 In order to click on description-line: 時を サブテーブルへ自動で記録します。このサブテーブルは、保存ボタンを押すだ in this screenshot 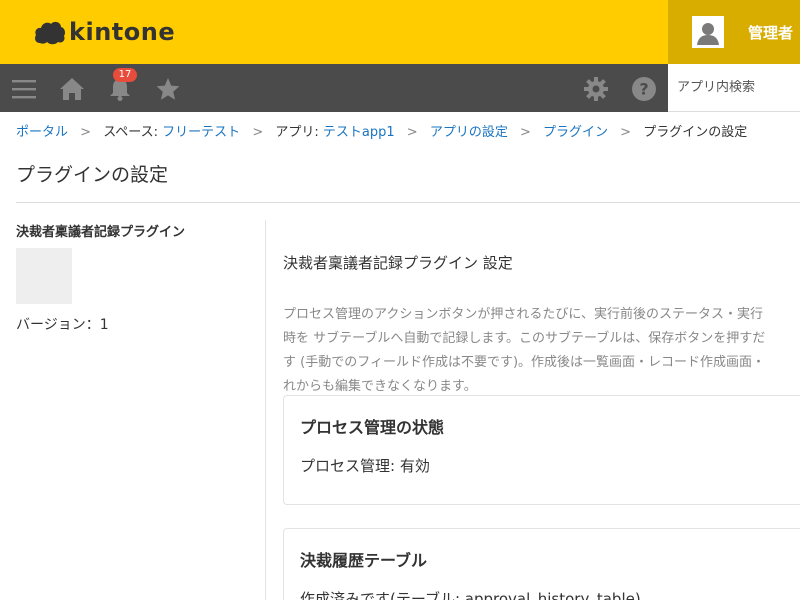, I will do `click(524, 338)`.